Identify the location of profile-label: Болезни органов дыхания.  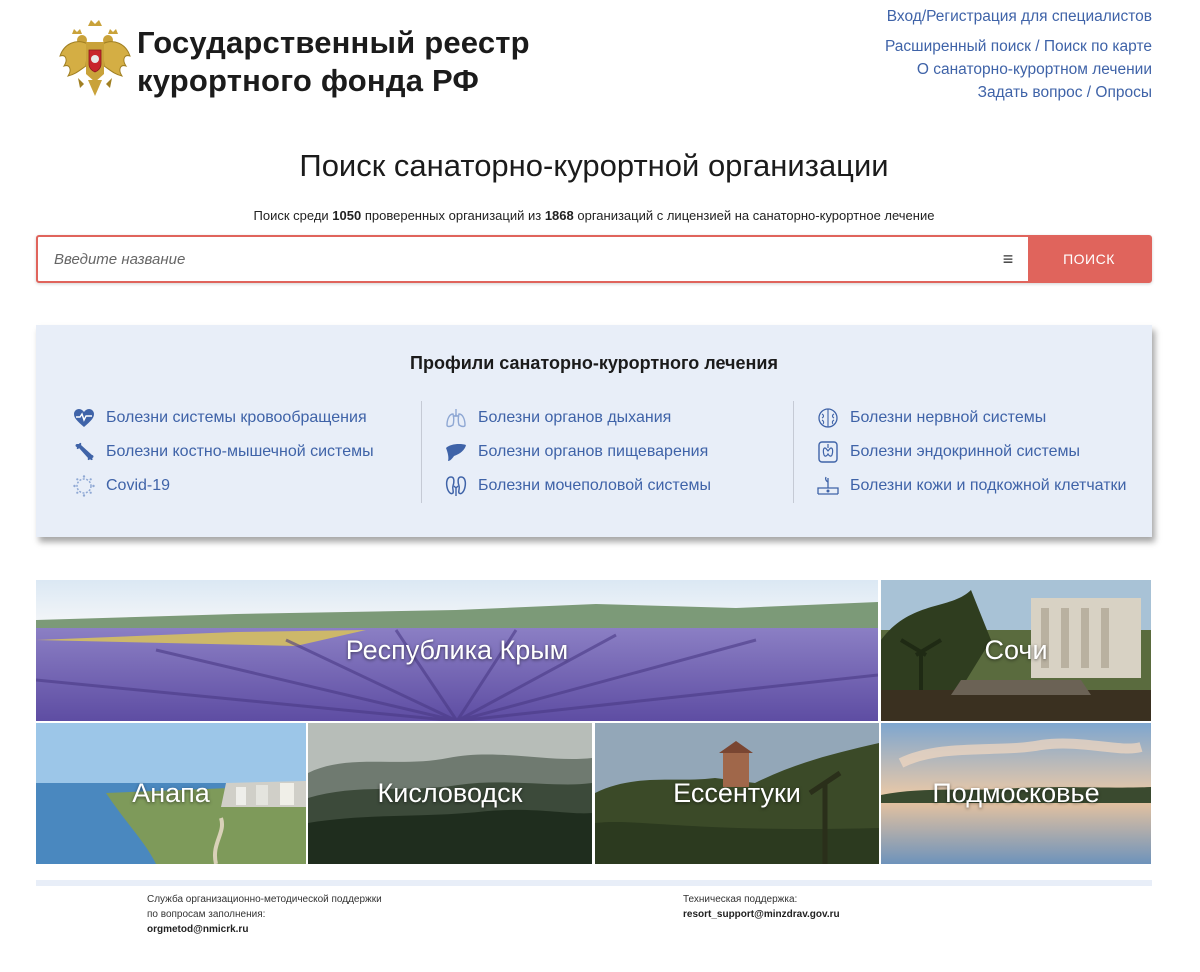
(575, 417).